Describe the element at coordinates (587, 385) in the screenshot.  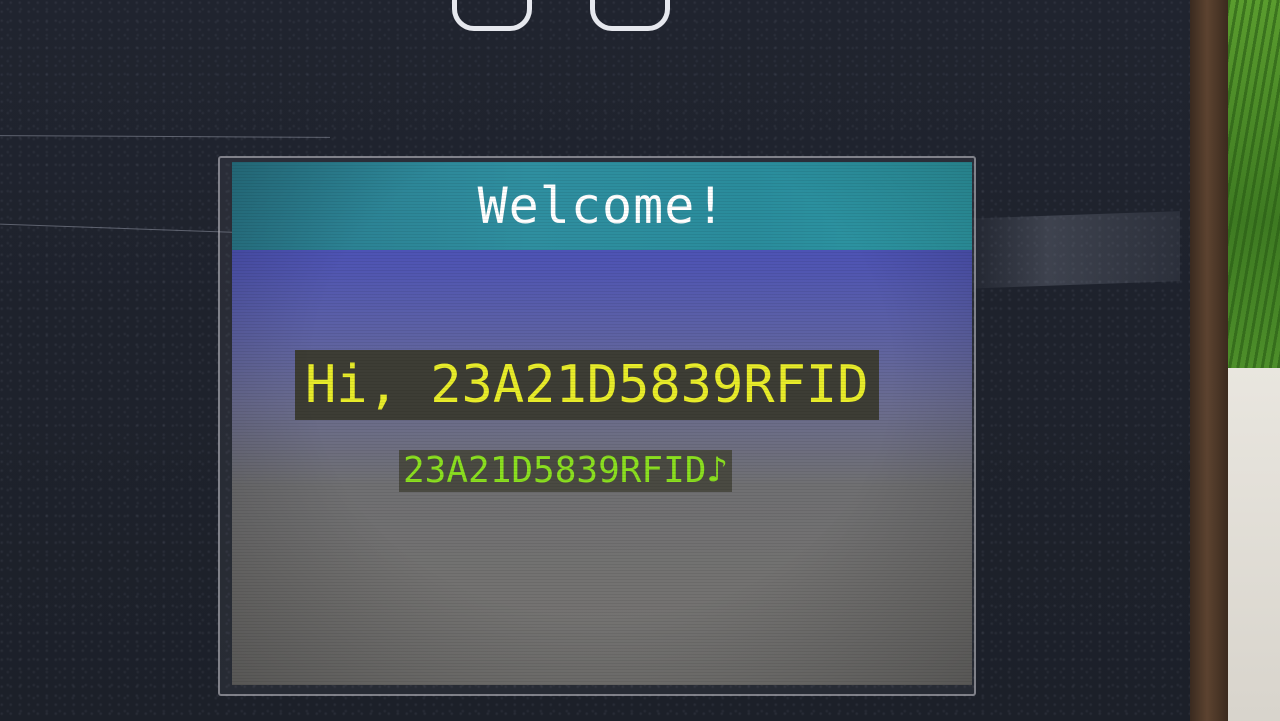
I see `greeting-text: Hi, 23A21D5839RFID` at that location.